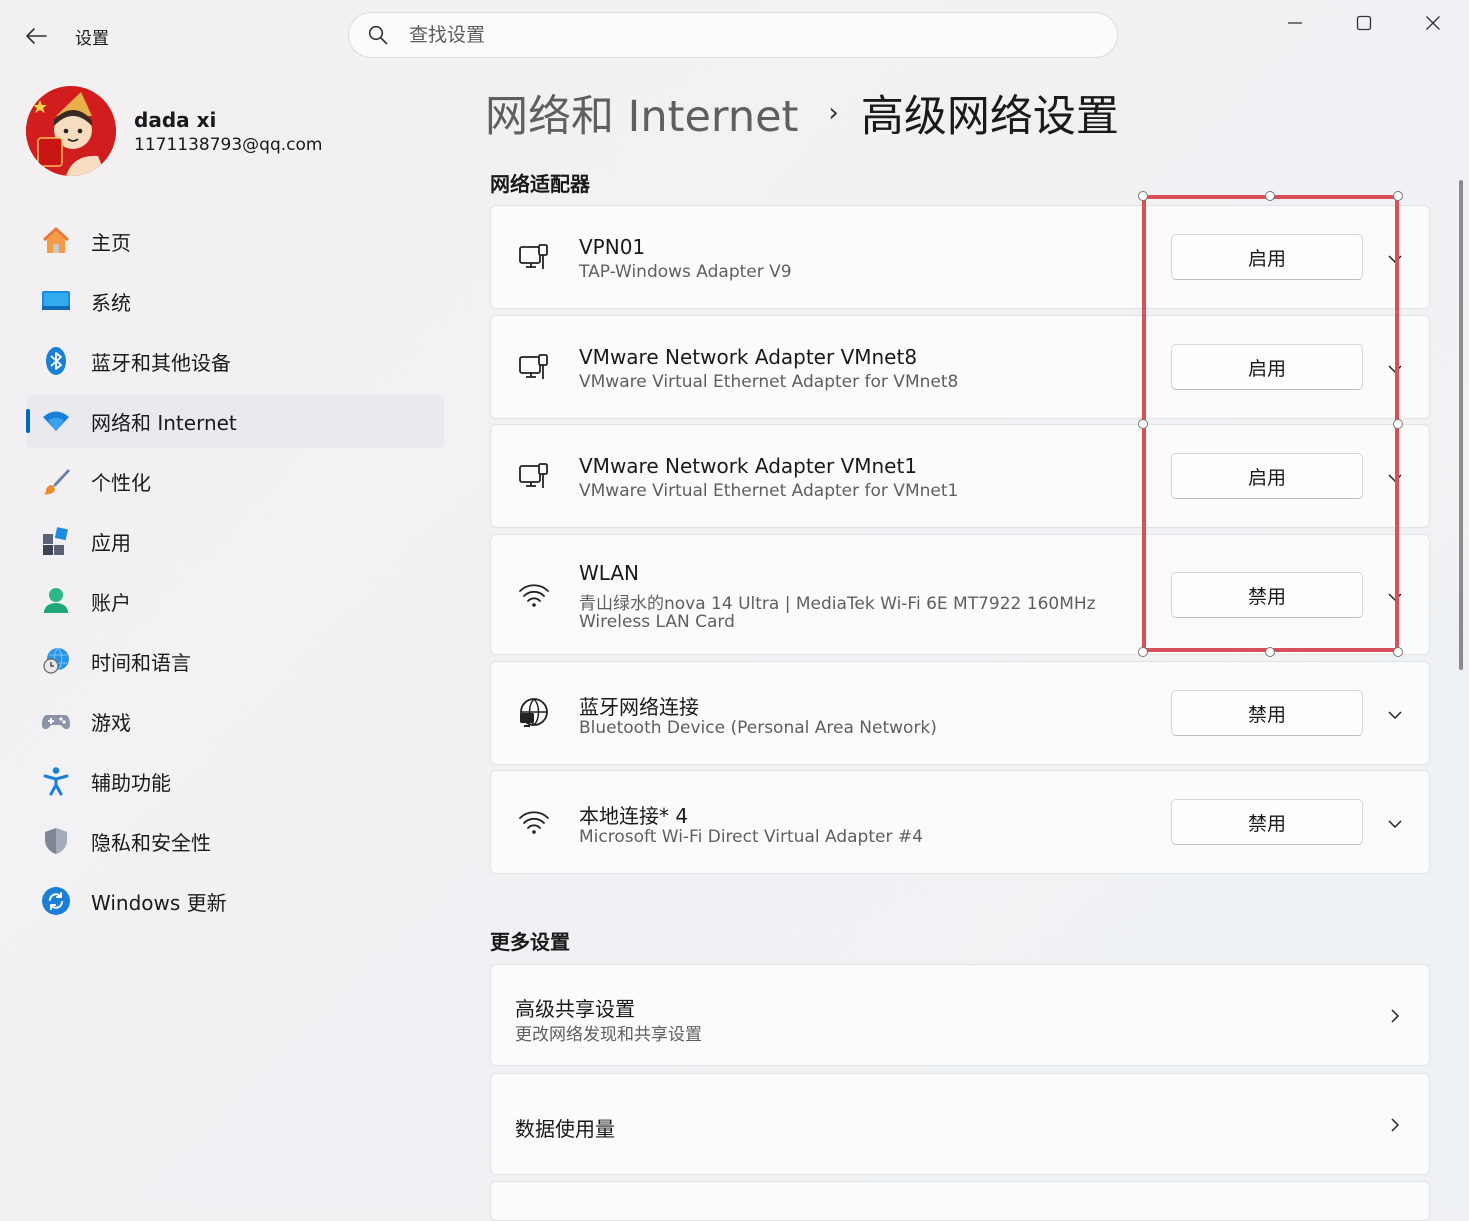 Image resolution: width=1469 pixels, height=1221 pixels. I want to click on sidebar-item-label: 游戏, so click(111, 722).